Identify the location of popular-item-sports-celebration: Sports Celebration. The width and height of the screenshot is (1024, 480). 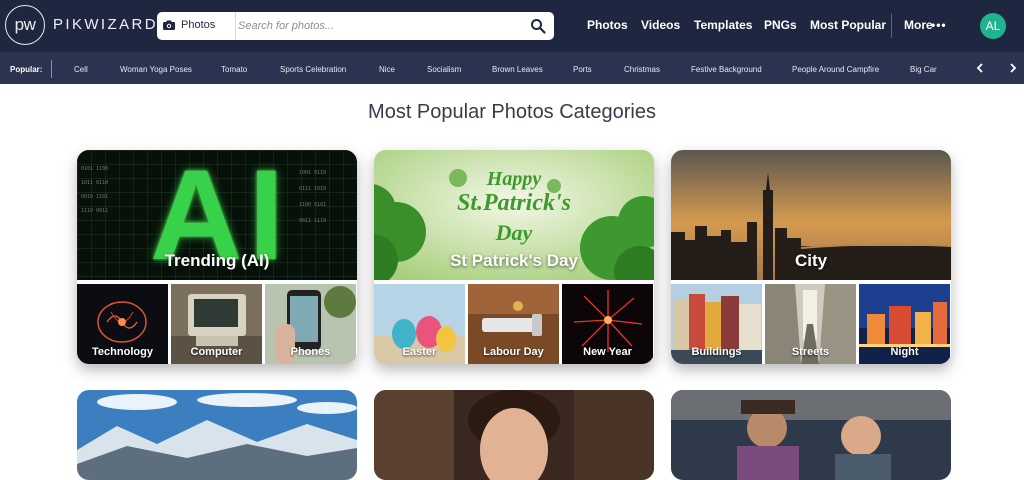
(313, 69).